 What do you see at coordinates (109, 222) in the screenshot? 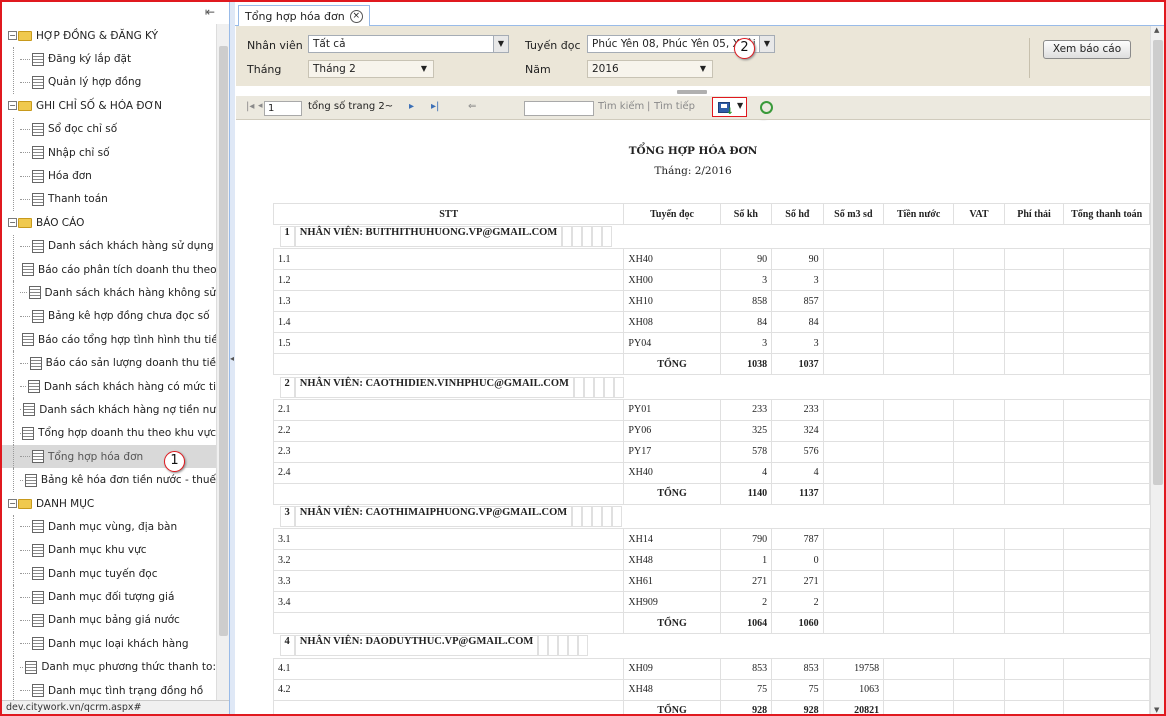
I see `nav-group-2: − BÁO CÁO` at bounding box center [109, 222].